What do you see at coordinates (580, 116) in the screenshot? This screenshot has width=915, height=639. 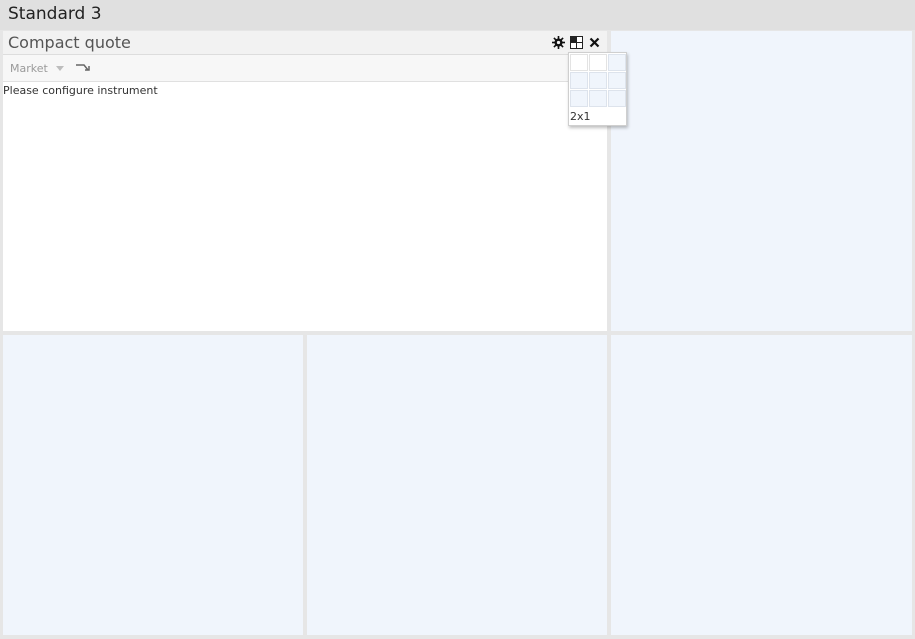 I see `layout-size-label: 2x1` at bounding box center [580, 116].